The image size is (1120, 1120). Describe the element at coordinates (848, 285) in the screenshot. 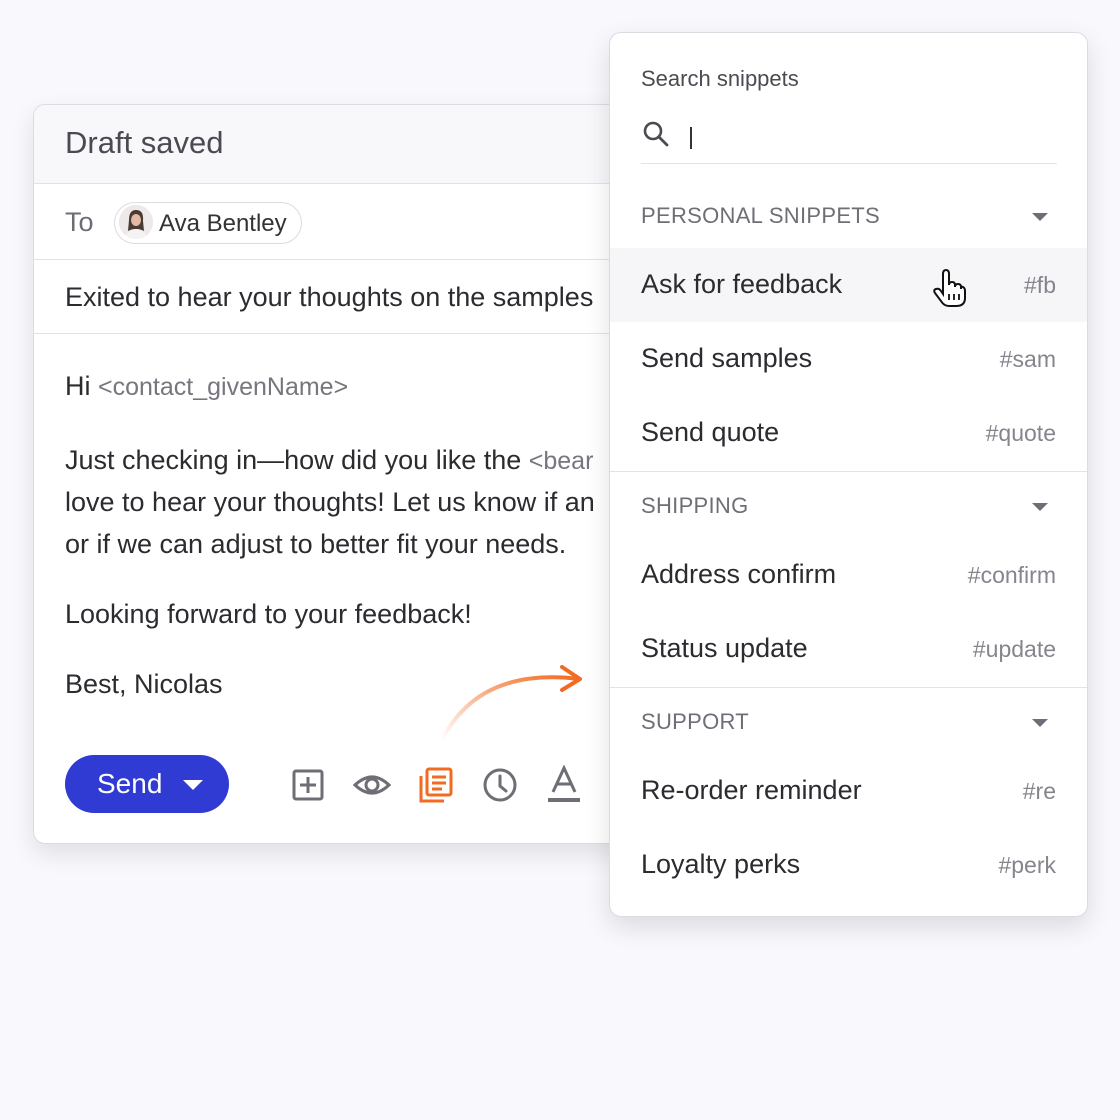

I see `snippet-ask-for-feedback: Ask for feedback #fb` at that location.